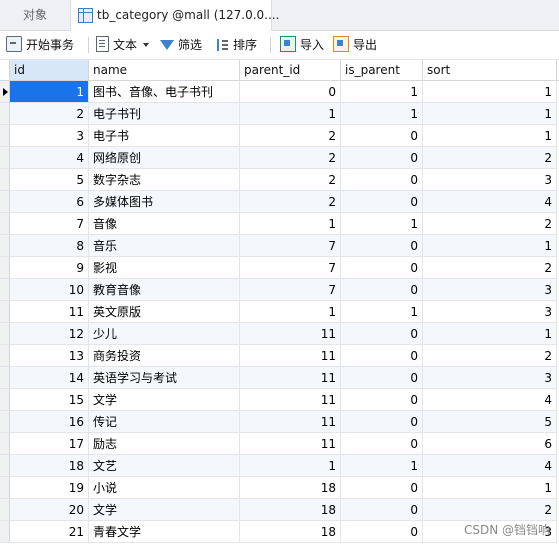 The image size is (559, 547). I want to click on column-header-parent-id: parent_id, so click(290, 70).